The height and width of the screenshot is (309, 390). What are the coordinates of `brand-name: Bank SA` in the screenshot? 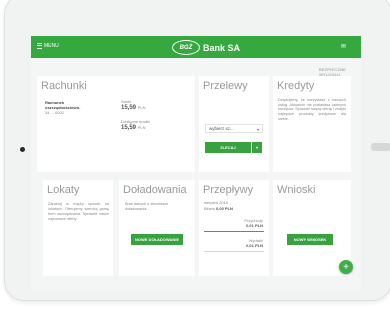 It's located at (222, 47).